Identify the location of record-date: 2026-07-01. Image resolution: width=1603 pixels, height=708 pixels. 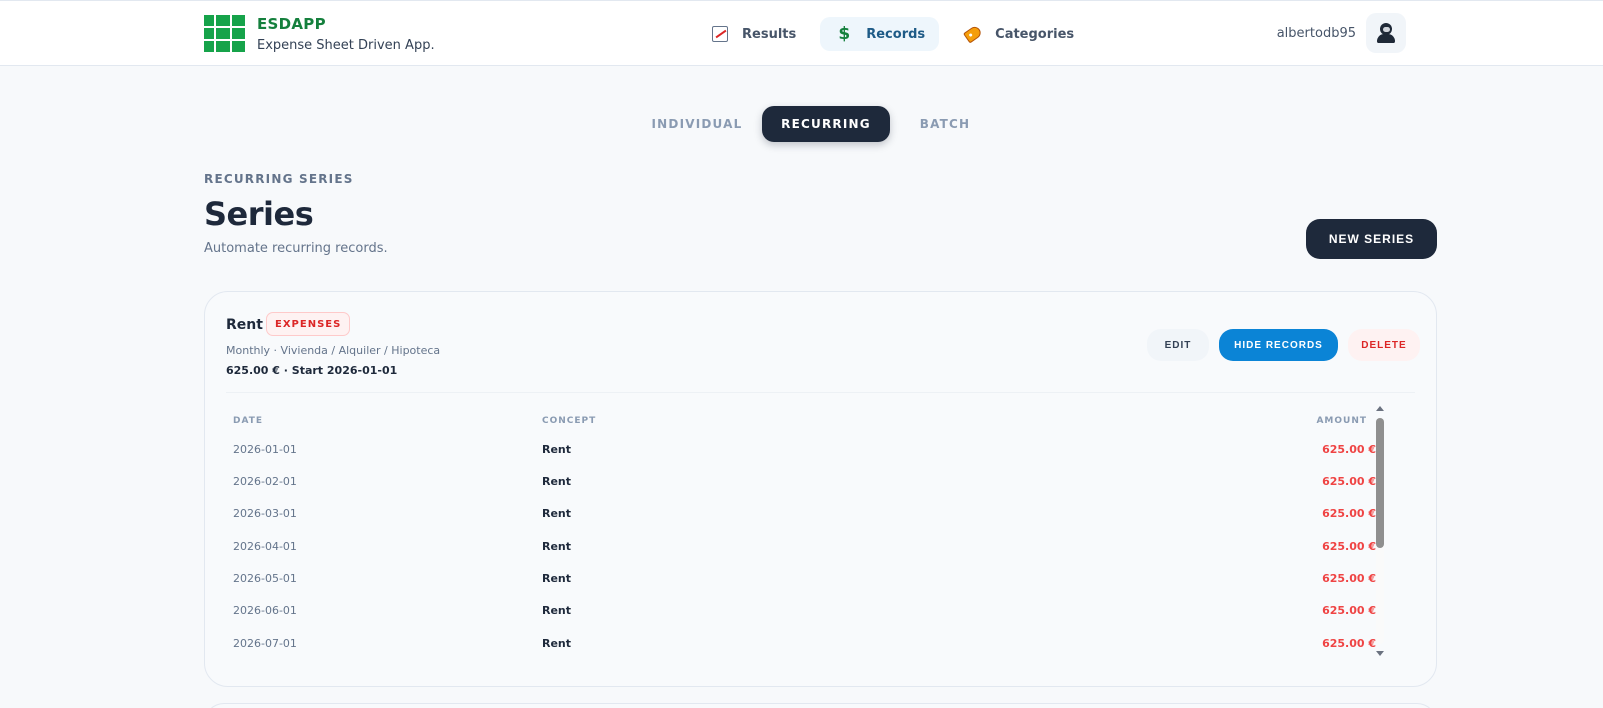
(265, 643).